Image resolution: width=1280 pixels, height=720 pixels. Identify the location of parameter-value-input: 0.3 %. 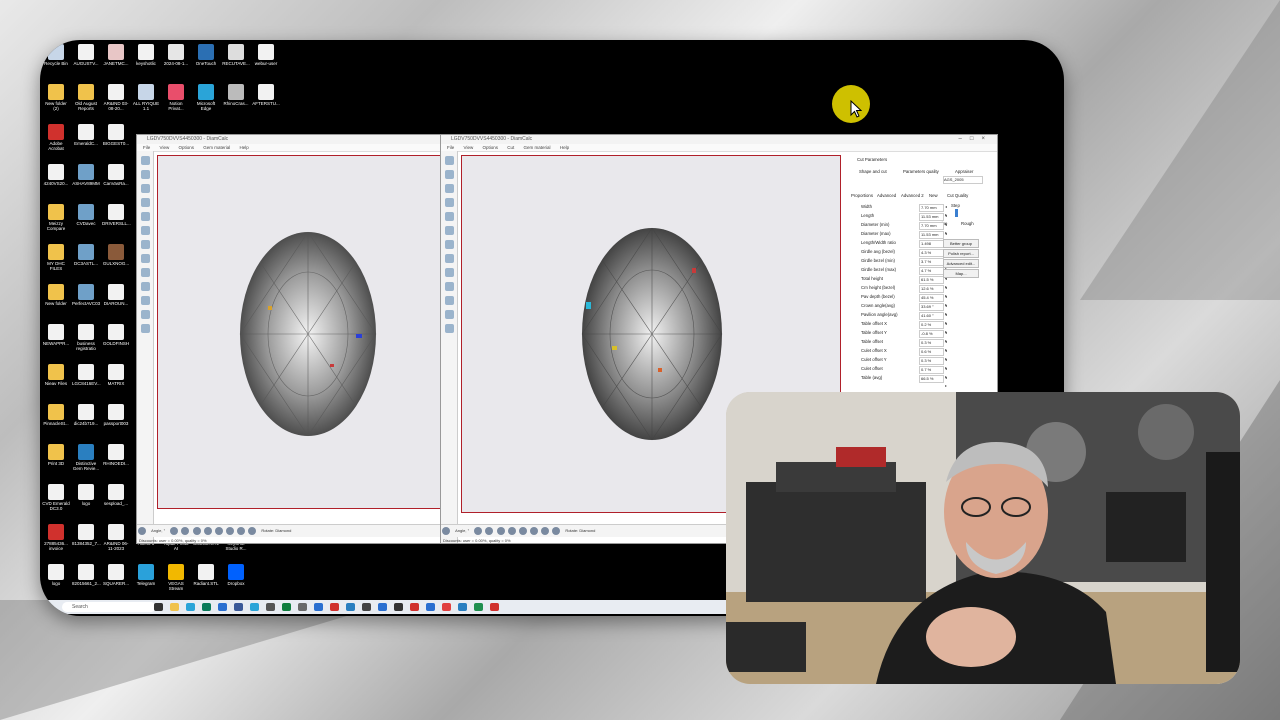
(931, 361).